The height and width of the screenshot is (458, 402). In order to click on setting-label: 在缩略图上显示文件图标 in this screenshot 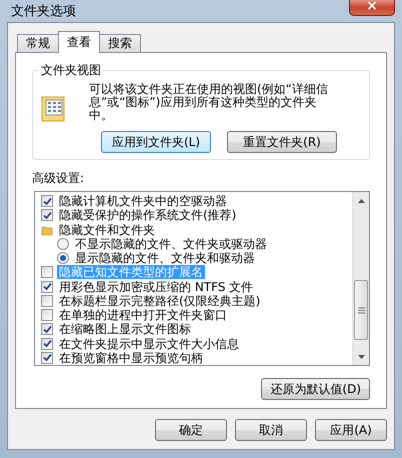, I will do `click(125, 329)`.